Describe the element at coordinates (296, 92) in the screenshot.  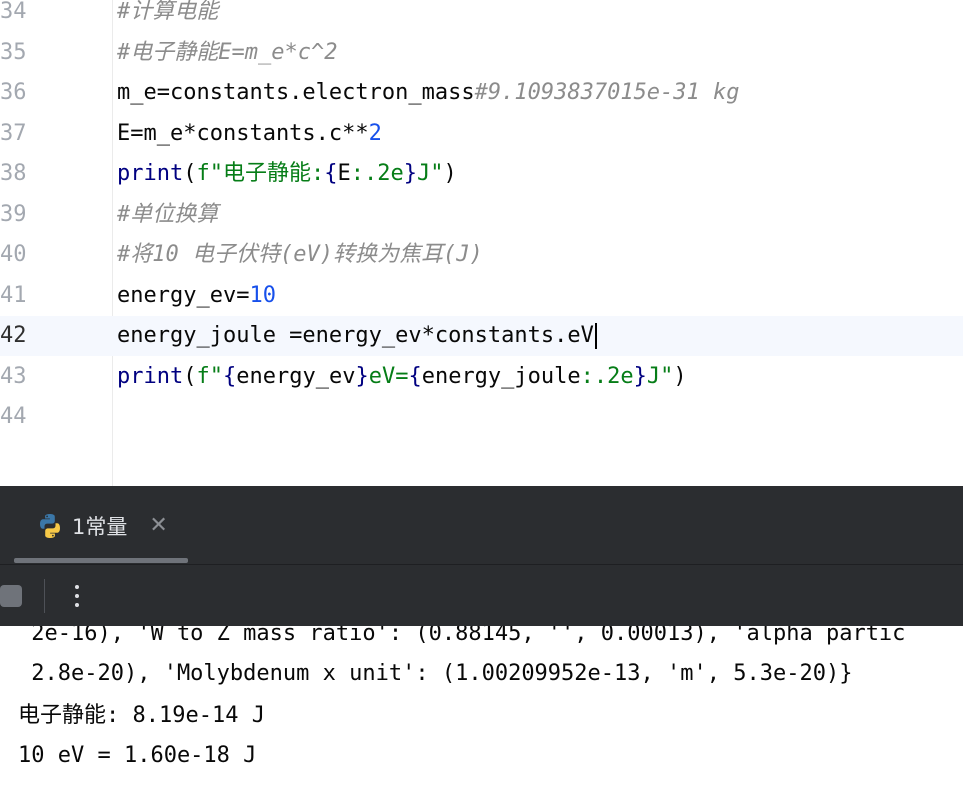
I see `code-token: m_e=constants.electron_mass` at that location.